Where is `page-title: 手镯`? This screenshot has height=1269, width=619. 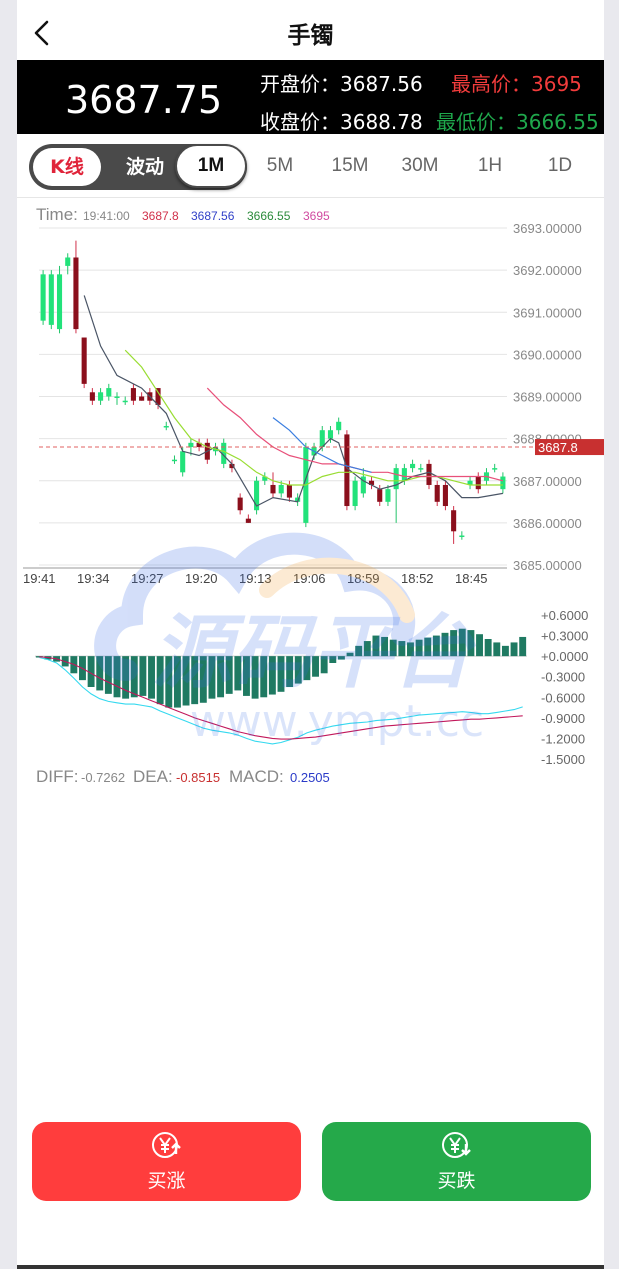
page-title: 手镯 is located at coordinates (310, 36).